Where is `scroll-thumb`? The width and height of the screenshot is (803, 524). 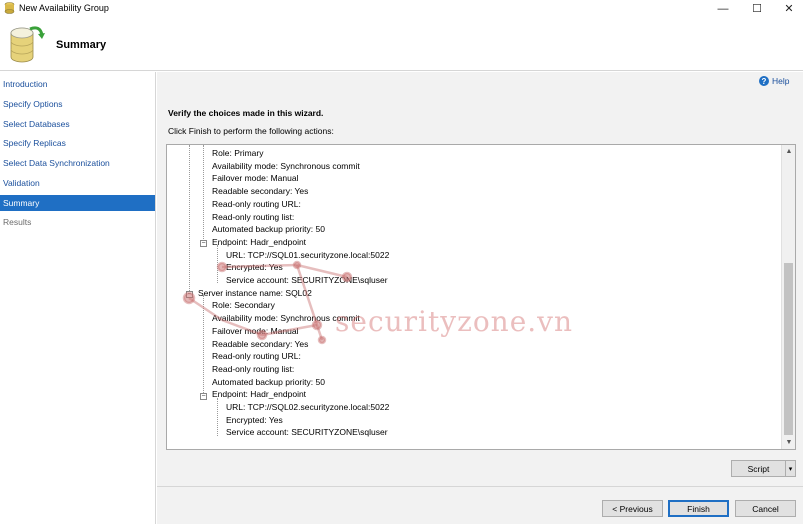
scroll-thumb is located at coordinates (788, 349).